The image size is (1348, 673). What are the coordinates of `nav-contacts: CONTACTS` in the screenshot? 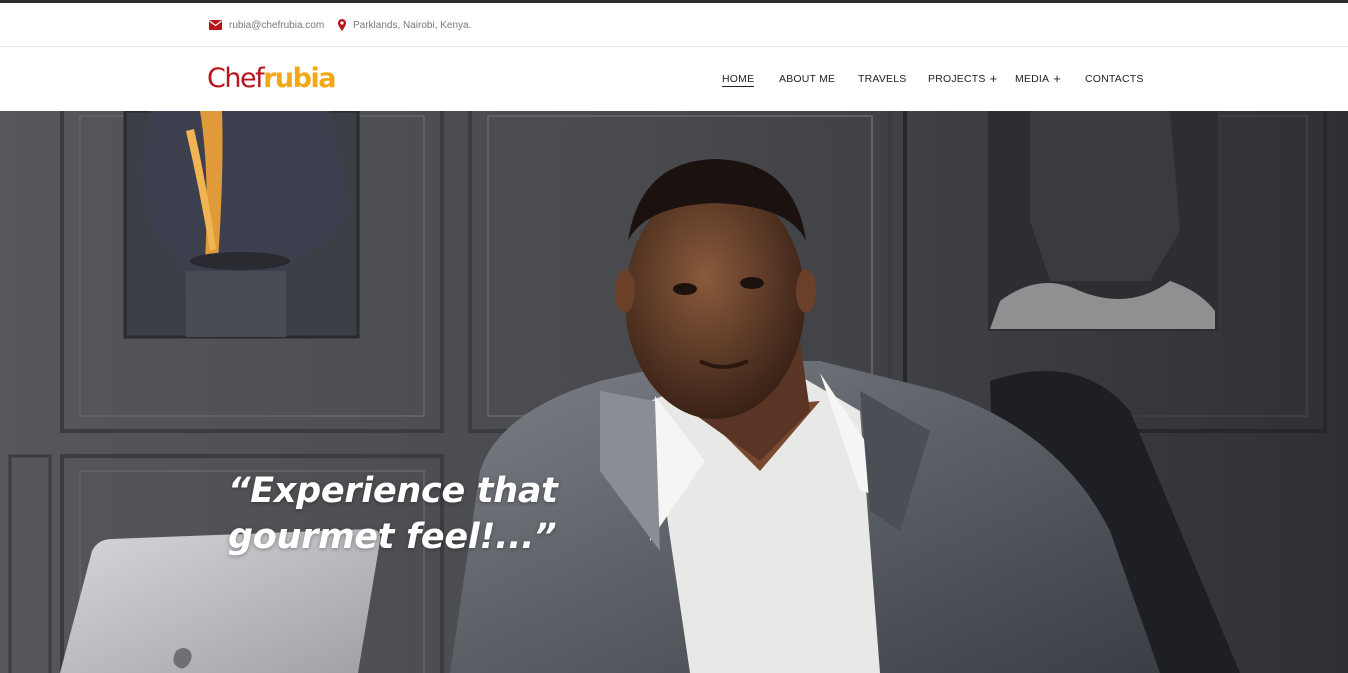 It's located at (1114, 79).